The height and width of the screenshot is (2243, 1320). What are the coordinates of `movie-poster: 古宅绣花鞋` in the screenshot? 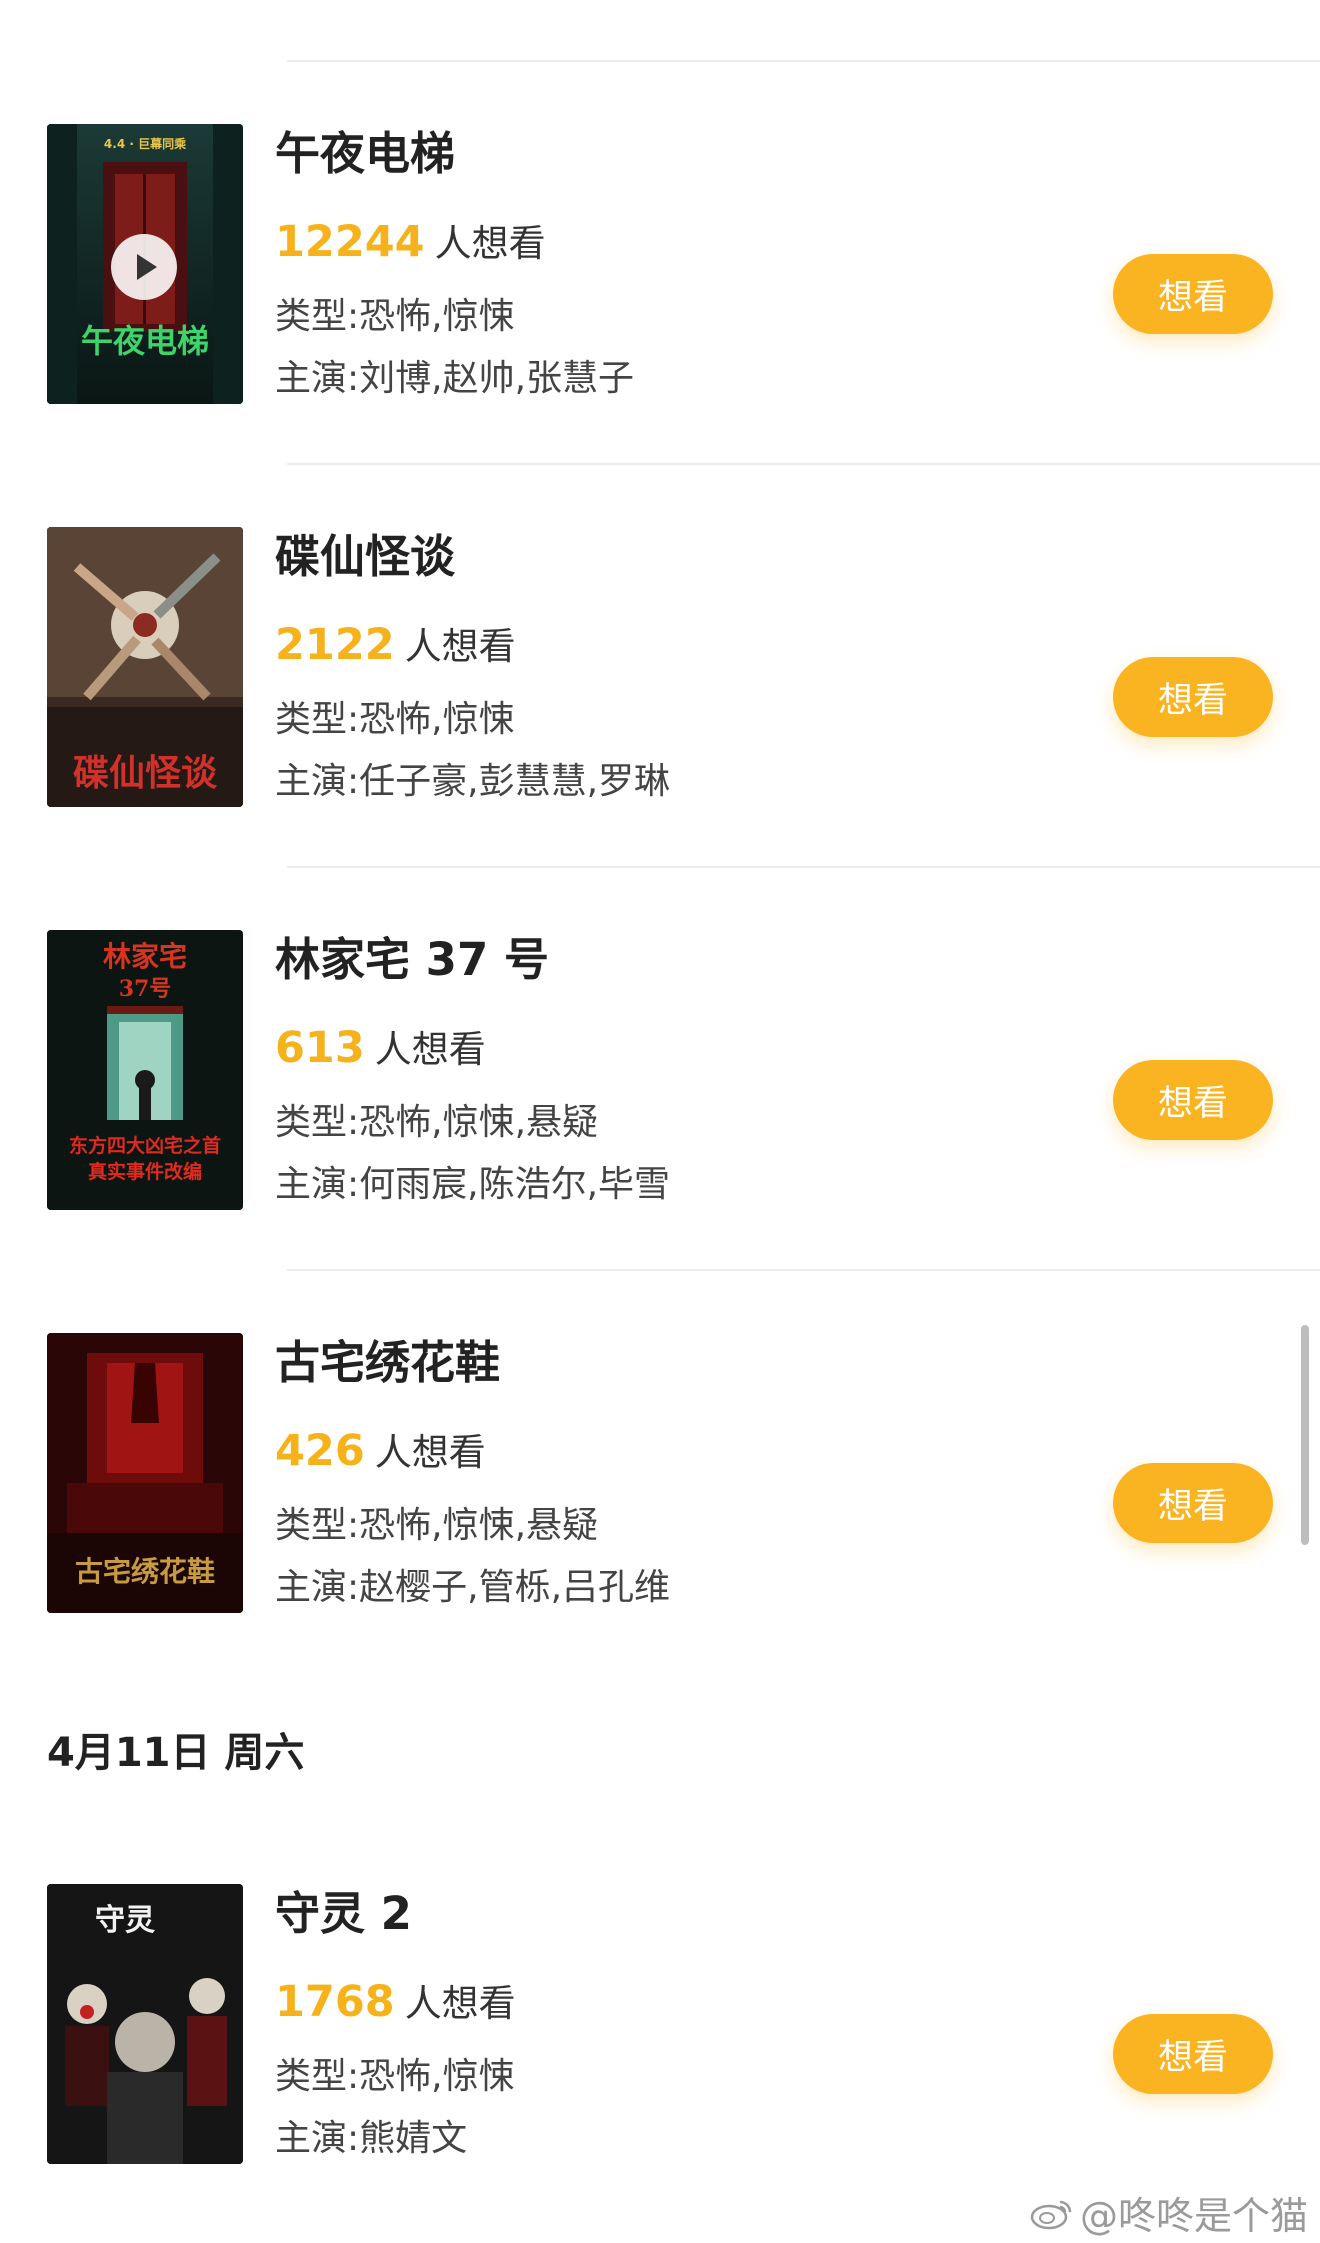 It's located at (145, 1473).